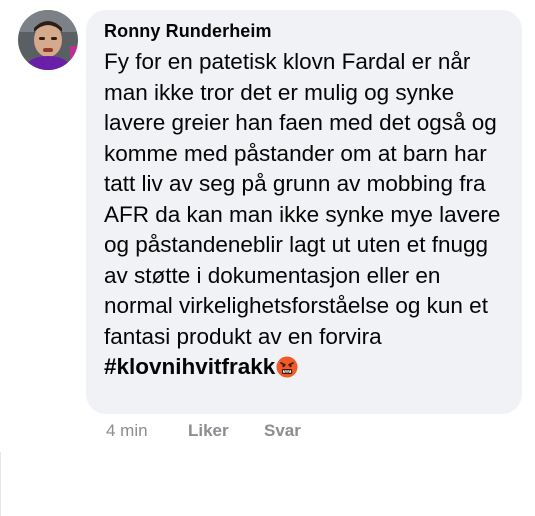  What do you see at coordinates (189, 366) in the screenshot?
I see `hashtag-link: #klovnihvitfrakk` at bounding box center [189, 366].